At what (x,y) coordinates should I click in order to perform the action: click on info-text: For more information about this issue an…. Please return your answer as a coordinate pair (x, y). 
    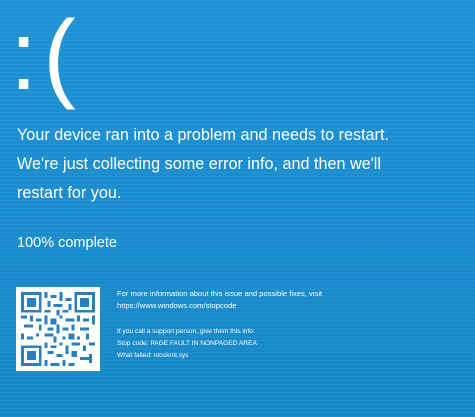
    Looking at the image, I should click on (220, 293).